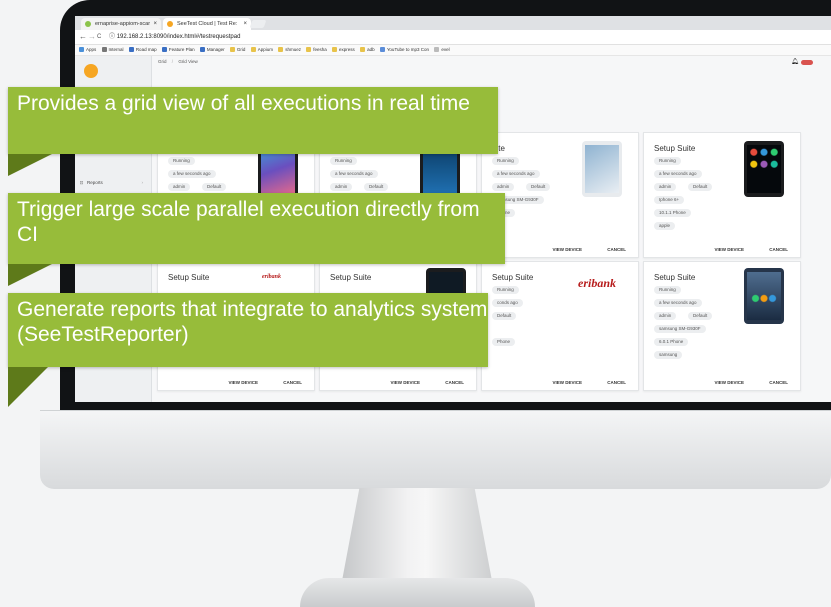  What do you see at coordinates (237, 50) in the screenshot?
I see `bookmark-item: Grid` at bounding box center [237, 50].